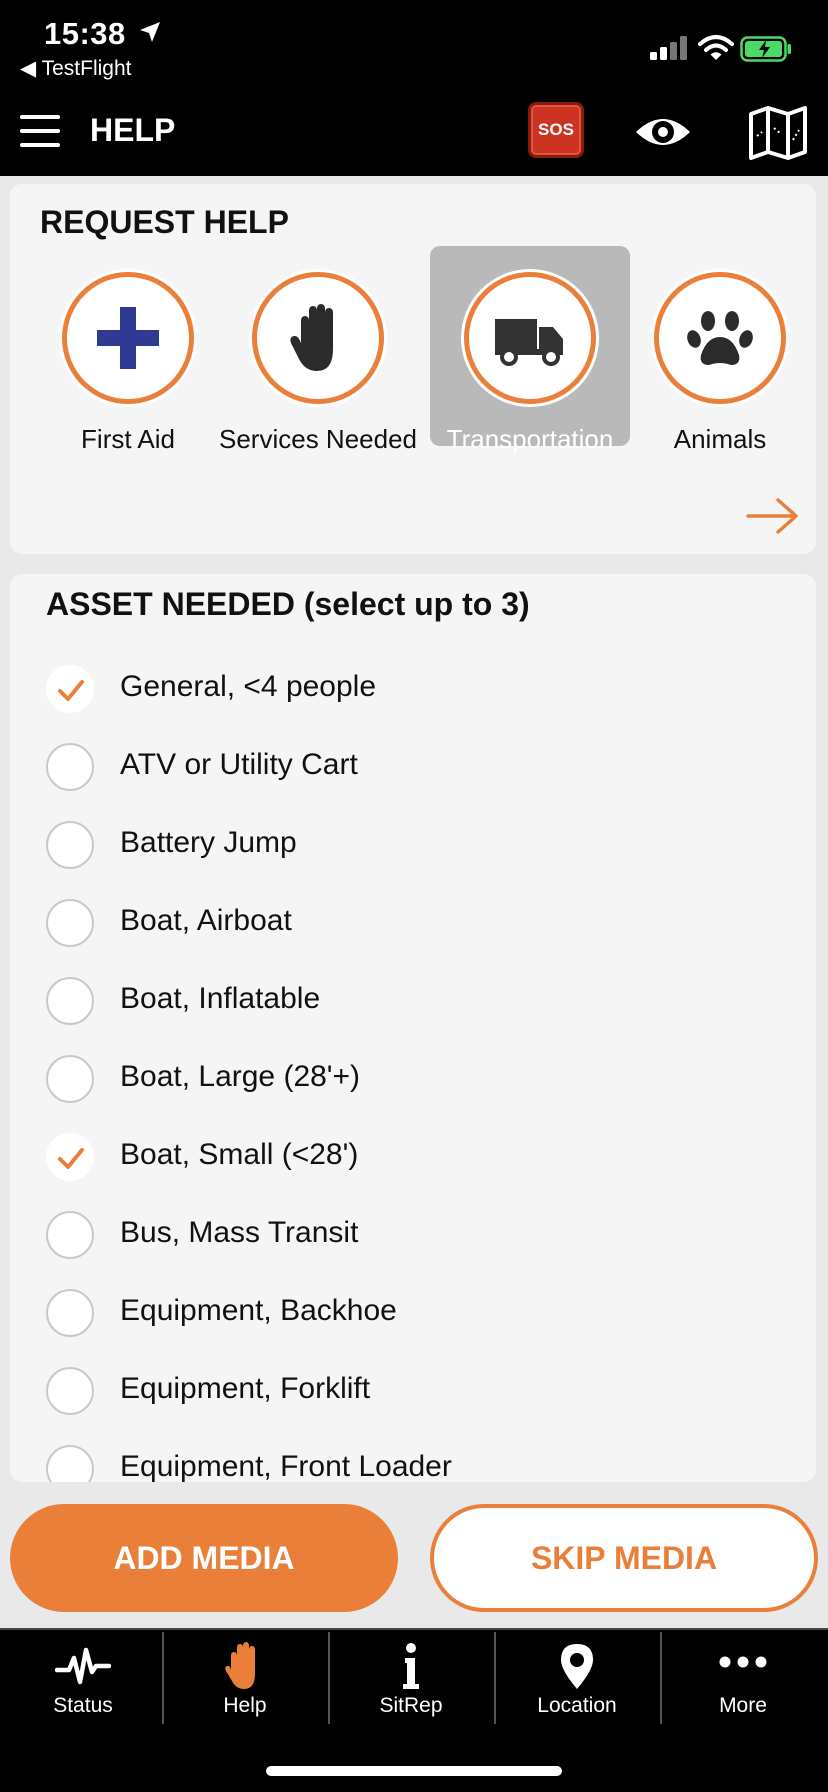  What do you see at coordinates (556, 130) in the screenshot?
I see `sos-button: SOS` at bounding box center [556, 130].